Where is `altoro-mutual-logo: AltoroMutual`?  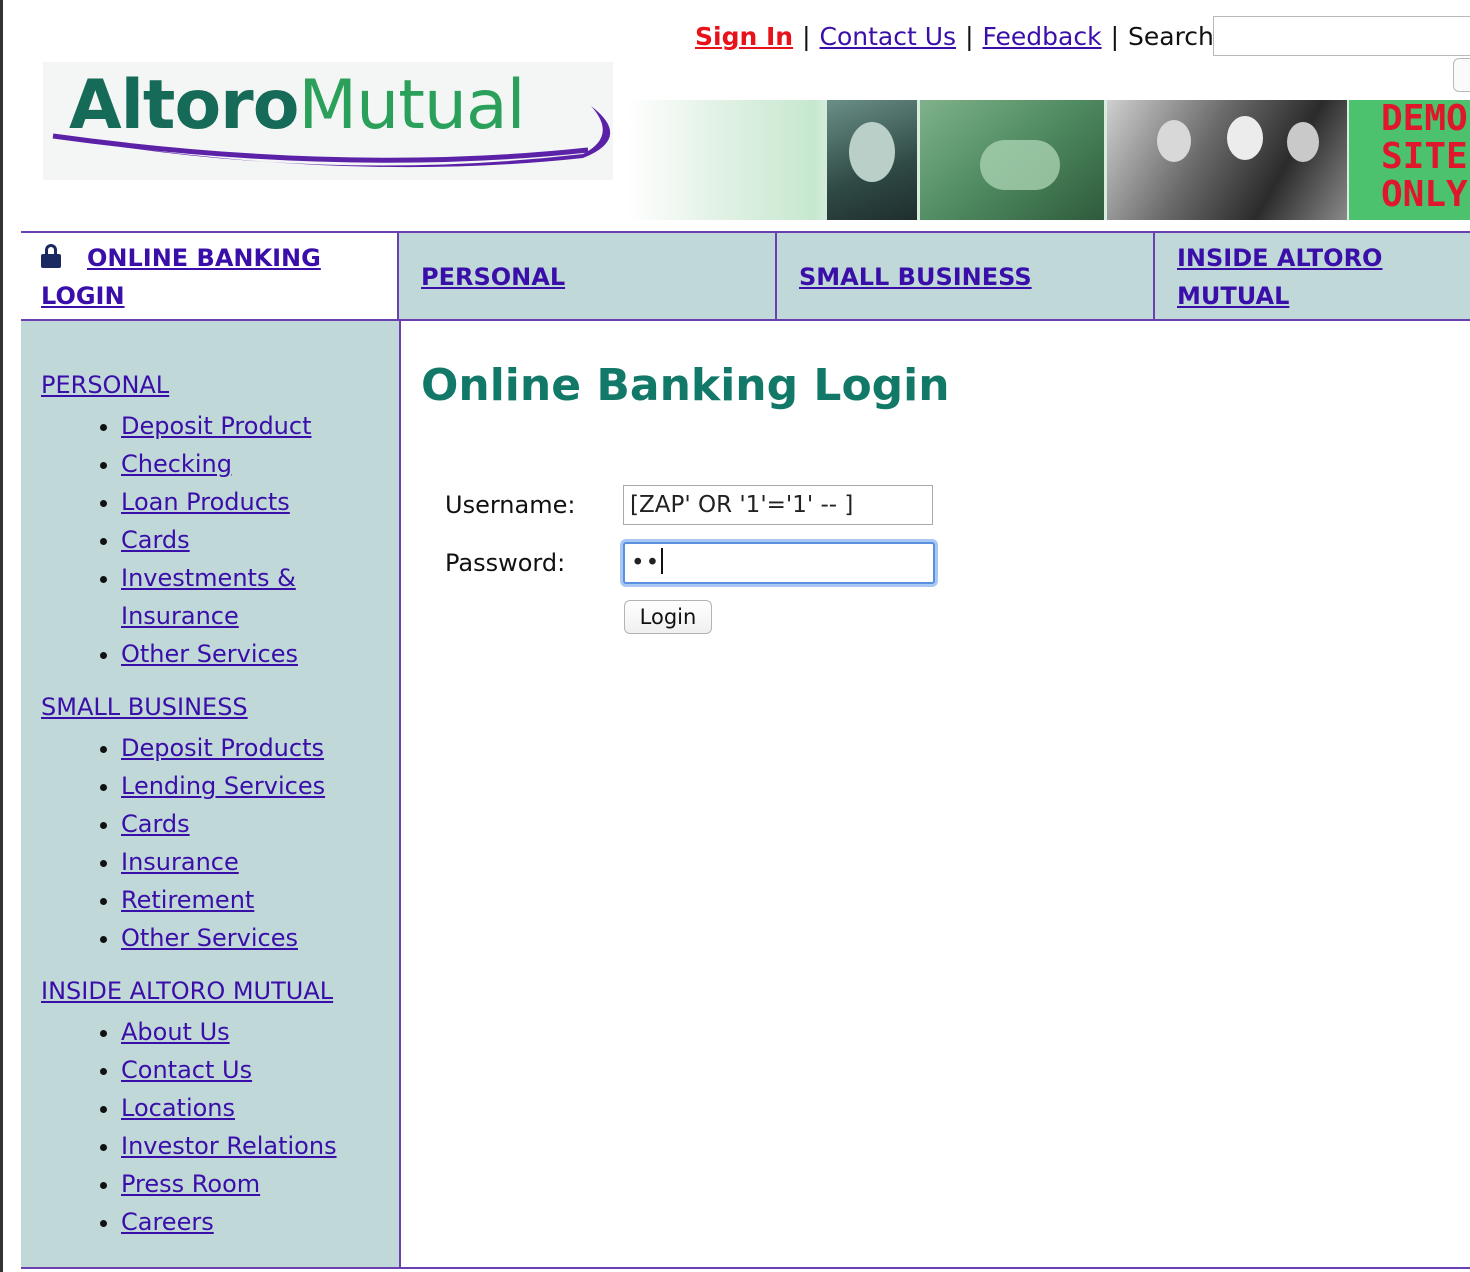 altoro-mutual-logo: AltoroMutual is located at coordinates (328, 121).